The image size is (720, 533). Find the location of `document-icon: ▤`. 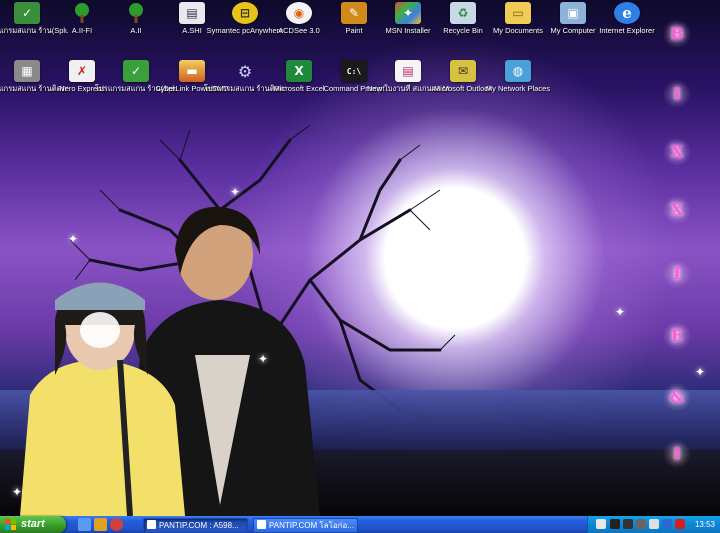

document-icon: ▤ is located at coordinates (408, 71).